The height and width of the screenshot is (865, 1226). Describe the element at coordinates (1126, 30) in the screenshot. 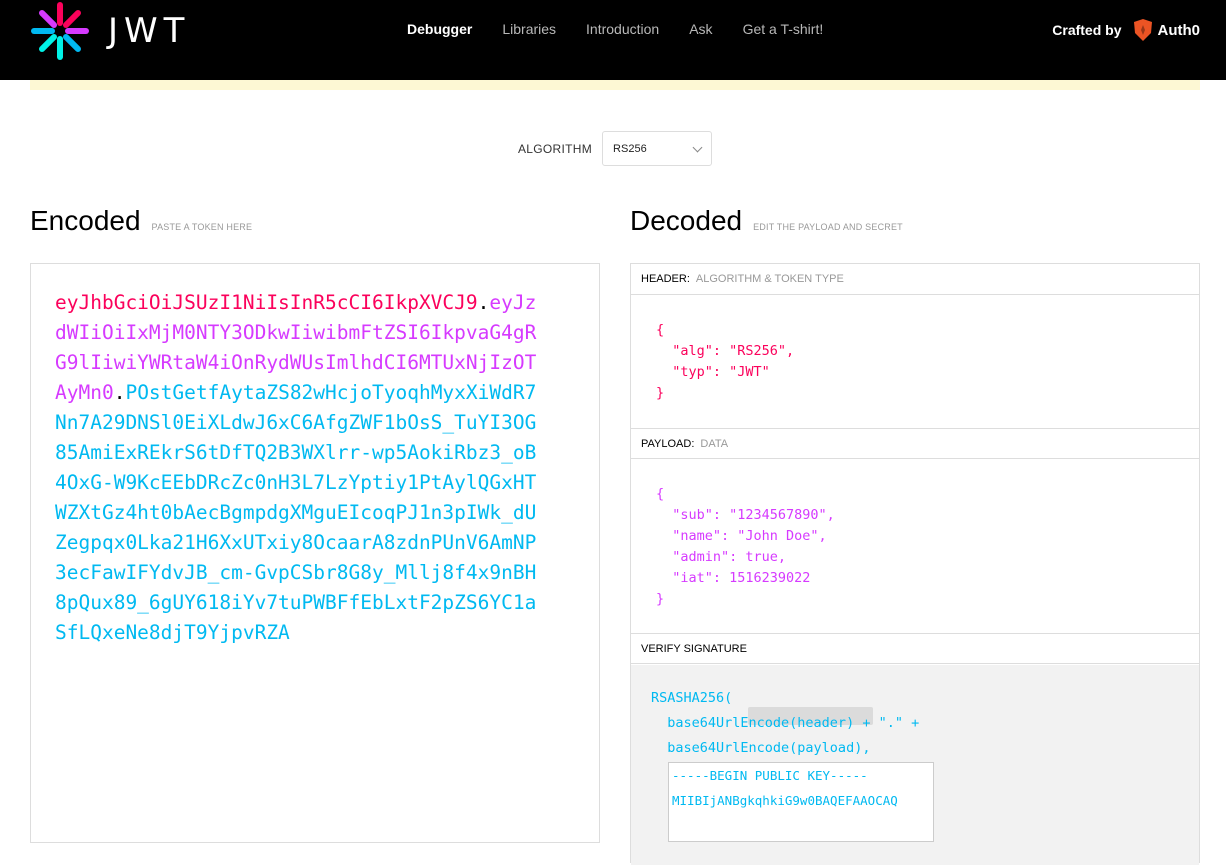

I see `crafted-by: Crafted by Auth0` at that location.